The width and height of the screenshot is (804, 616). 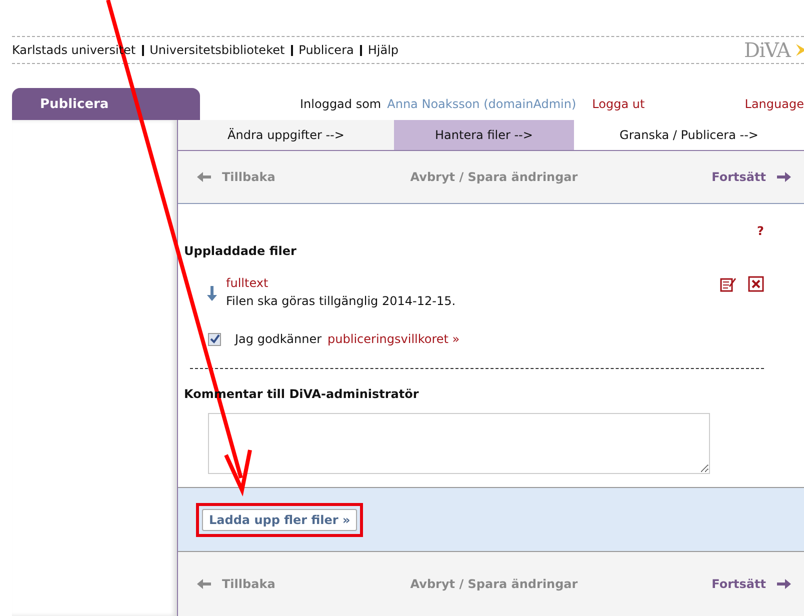 I want to click on logo: DiVA, so click(x=767, y=50).